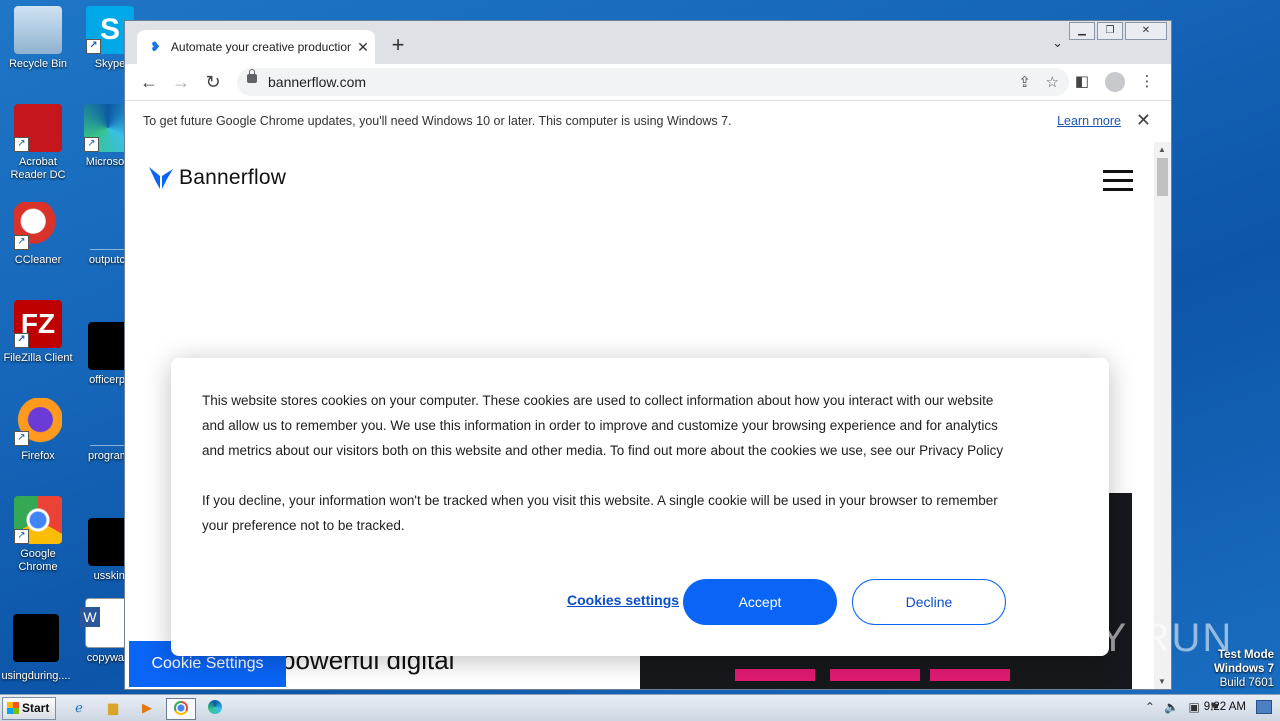 This screenshot has width=1280, height=721. I want to click on test-mode-label: Test Mode Windows 7 Build 7601, so click(1244, 669).